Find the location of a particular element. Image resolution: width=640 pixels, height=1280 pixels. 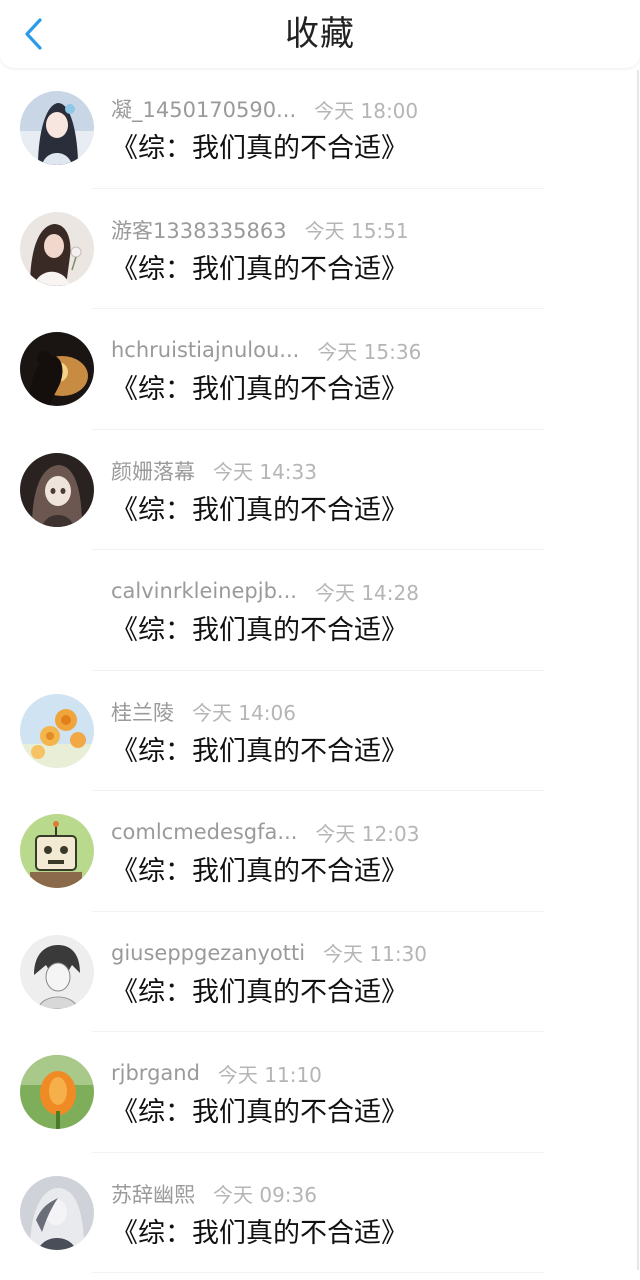

avatar-anime-girl-dark-icon is located at coordinates (57, 489).